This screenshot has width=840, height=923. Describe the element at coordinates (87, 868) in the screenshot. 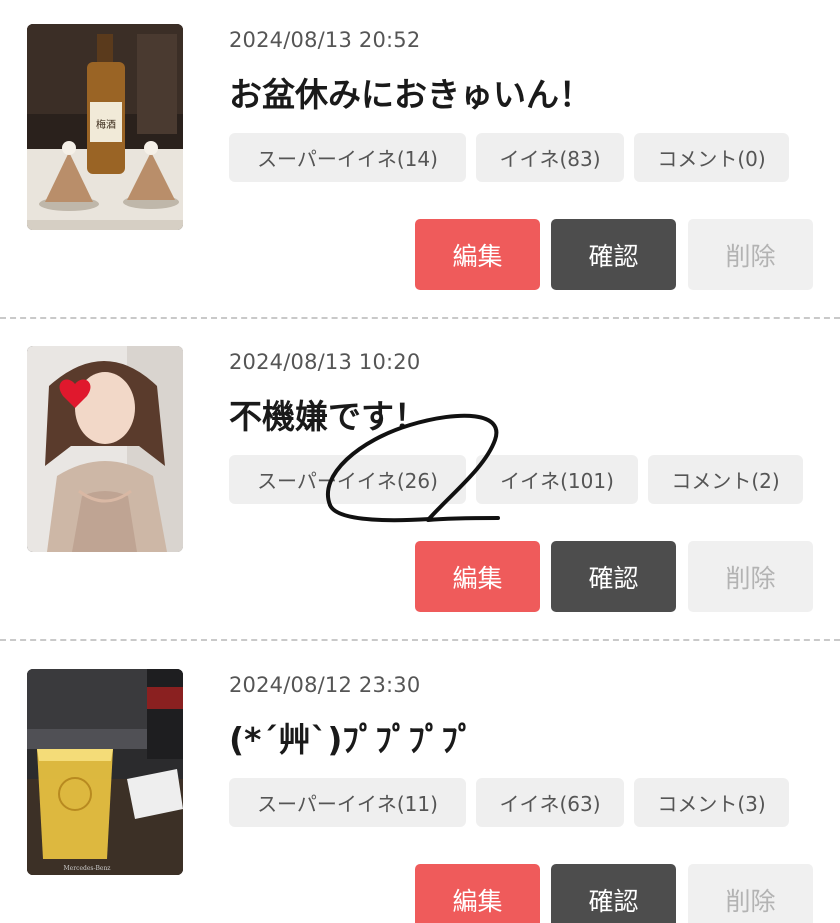

I see `table-mat-label: Mercedes-Benz` at that location.